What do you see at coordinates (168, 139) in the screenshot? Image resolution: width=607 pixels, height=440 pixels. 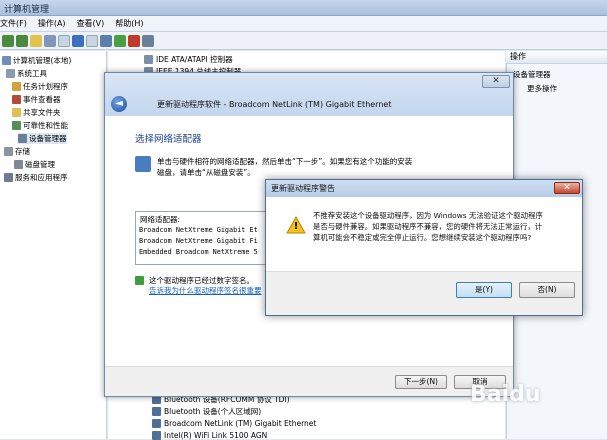 I see `wizard-heading: 选择网络适配器` at bounding box center [168, 139].